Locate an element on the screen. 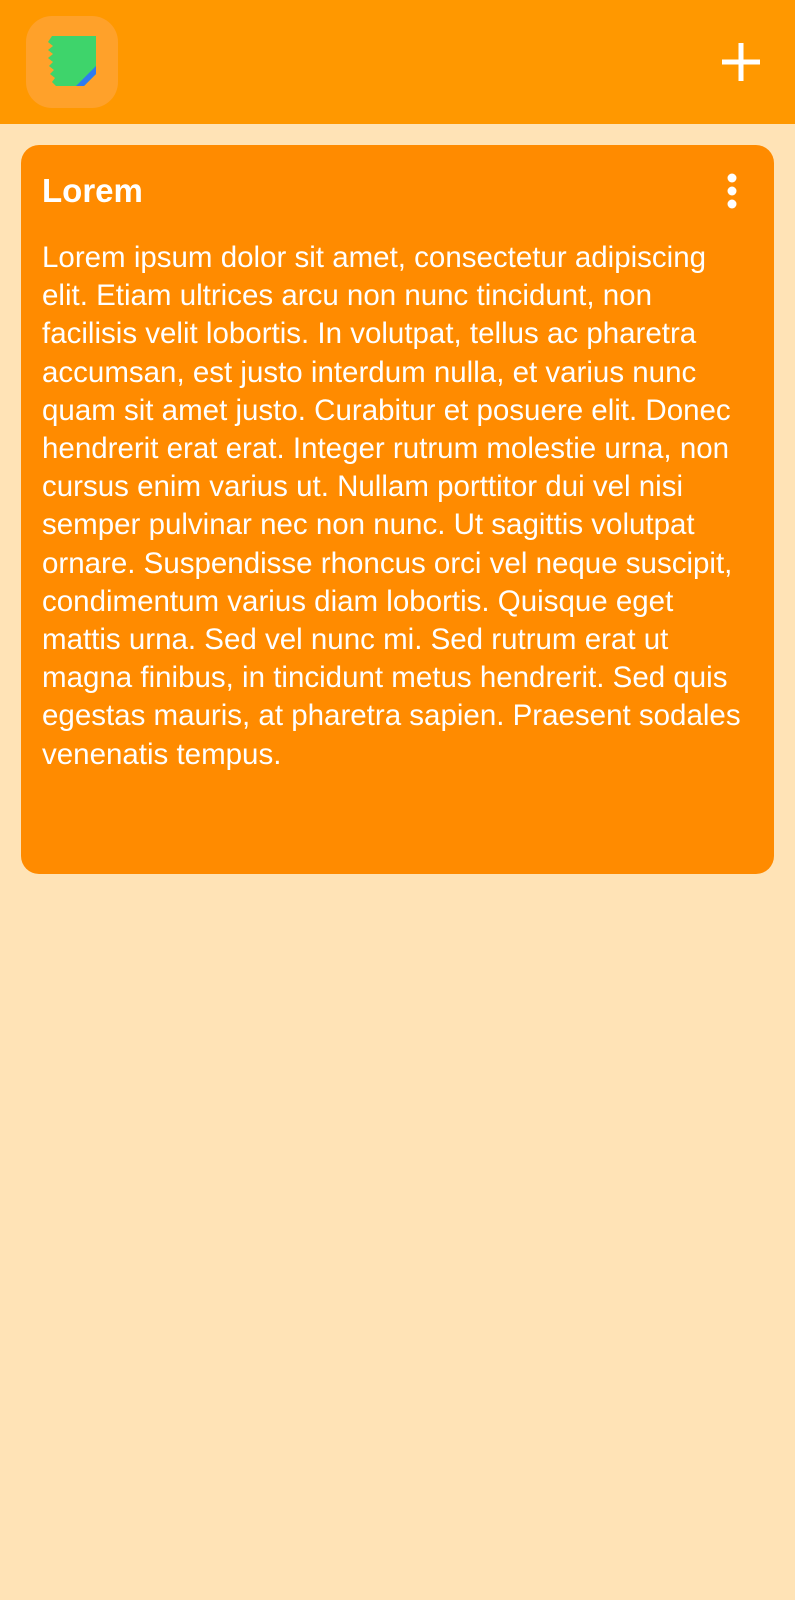  note-menu-button is located at coordinates (732, 193).